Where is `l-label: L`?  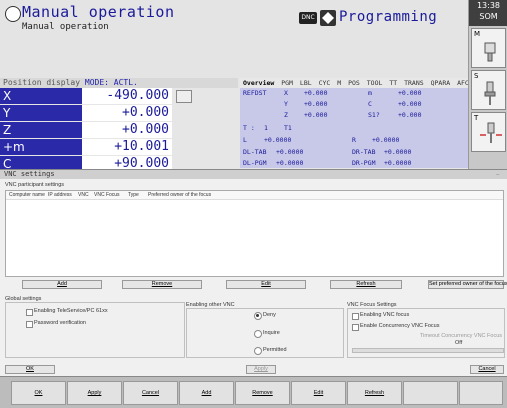 l-label: L is located at coordinates (245, 140).